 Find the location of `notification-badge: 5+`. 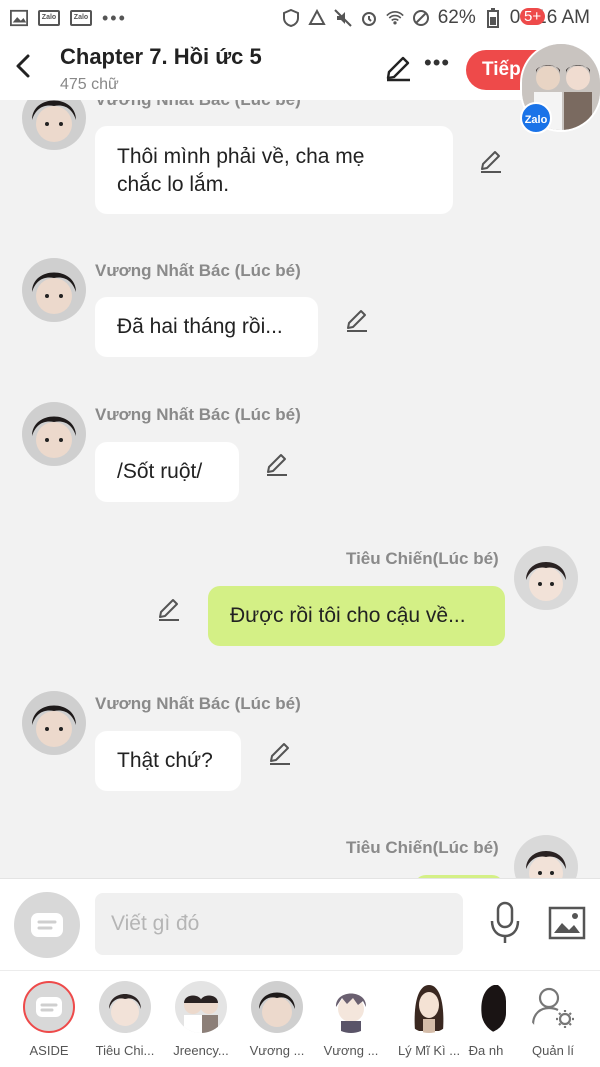

notification-badge: 5+ is located at coordinates (533, 16).